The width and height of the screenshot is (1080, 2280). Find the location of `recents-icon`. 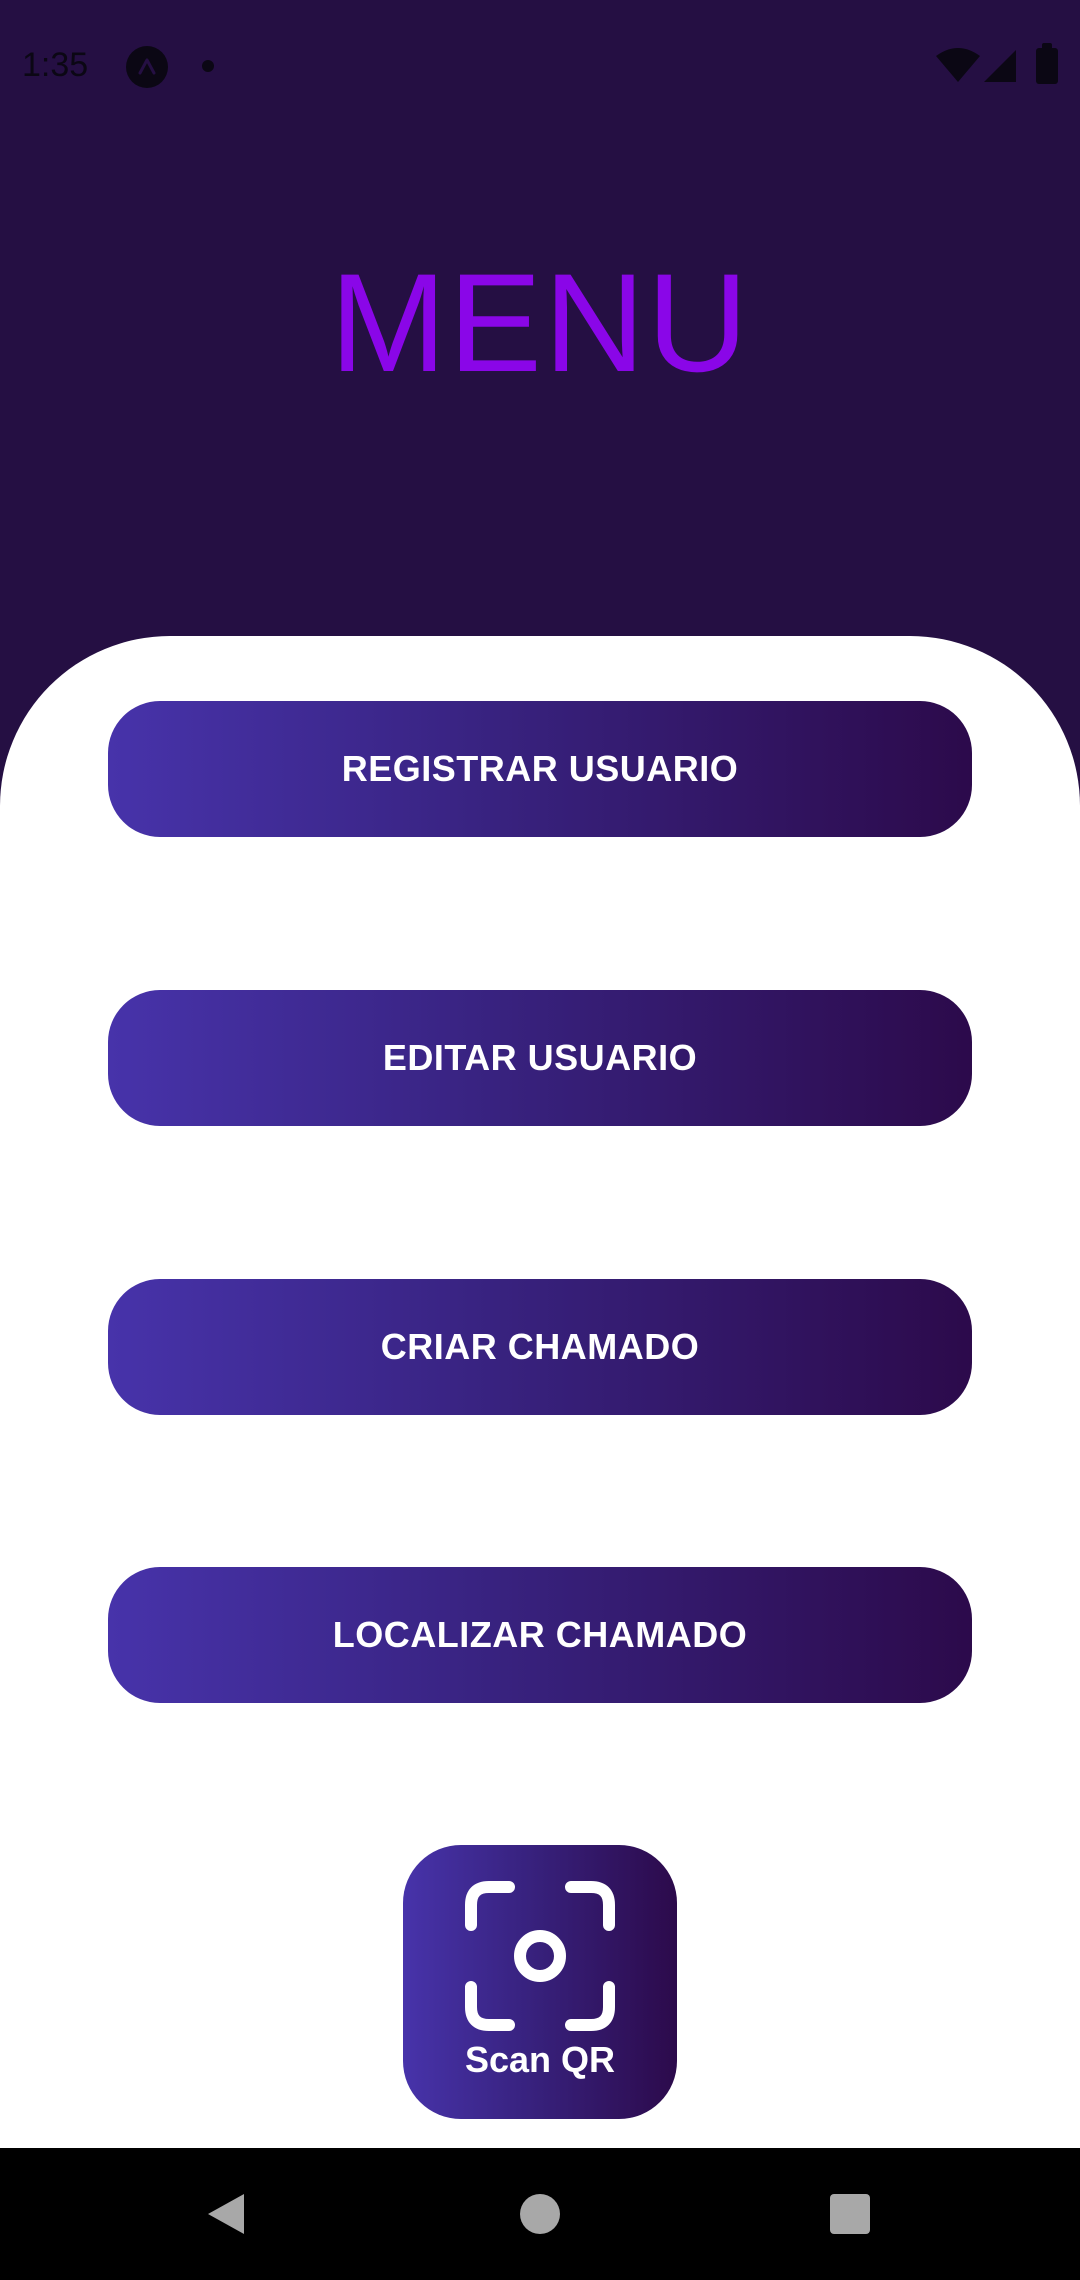

recents-icon is located at coordinates (850, 2214).